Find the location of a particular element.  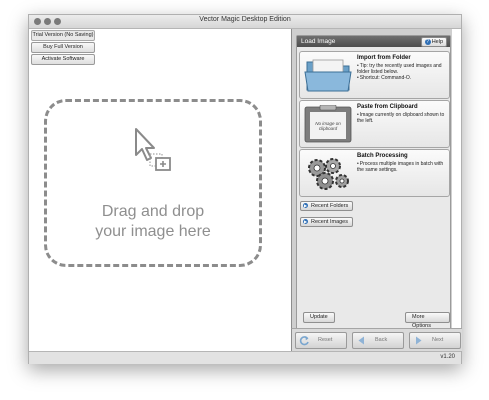

help-label: Help is located at coordinates (437, 42).